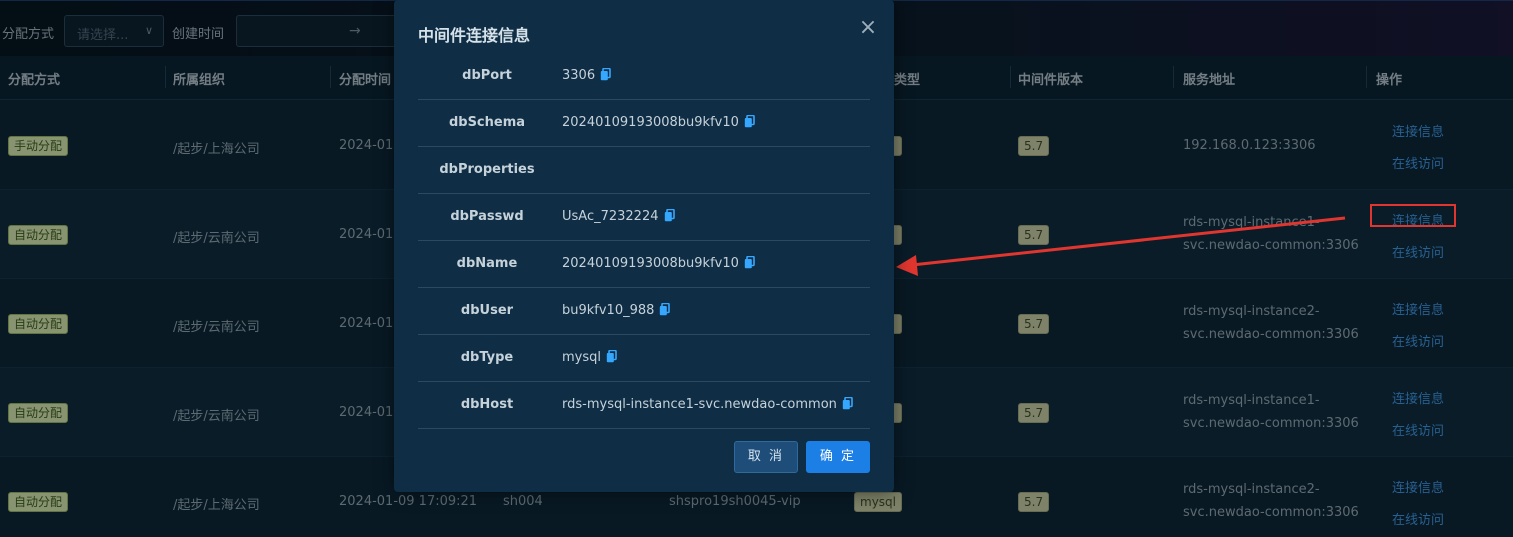  What do you see at coordinates (487, 263) in the screenshot?
I see `info-key: dbName` at bounding box center [487, 263].